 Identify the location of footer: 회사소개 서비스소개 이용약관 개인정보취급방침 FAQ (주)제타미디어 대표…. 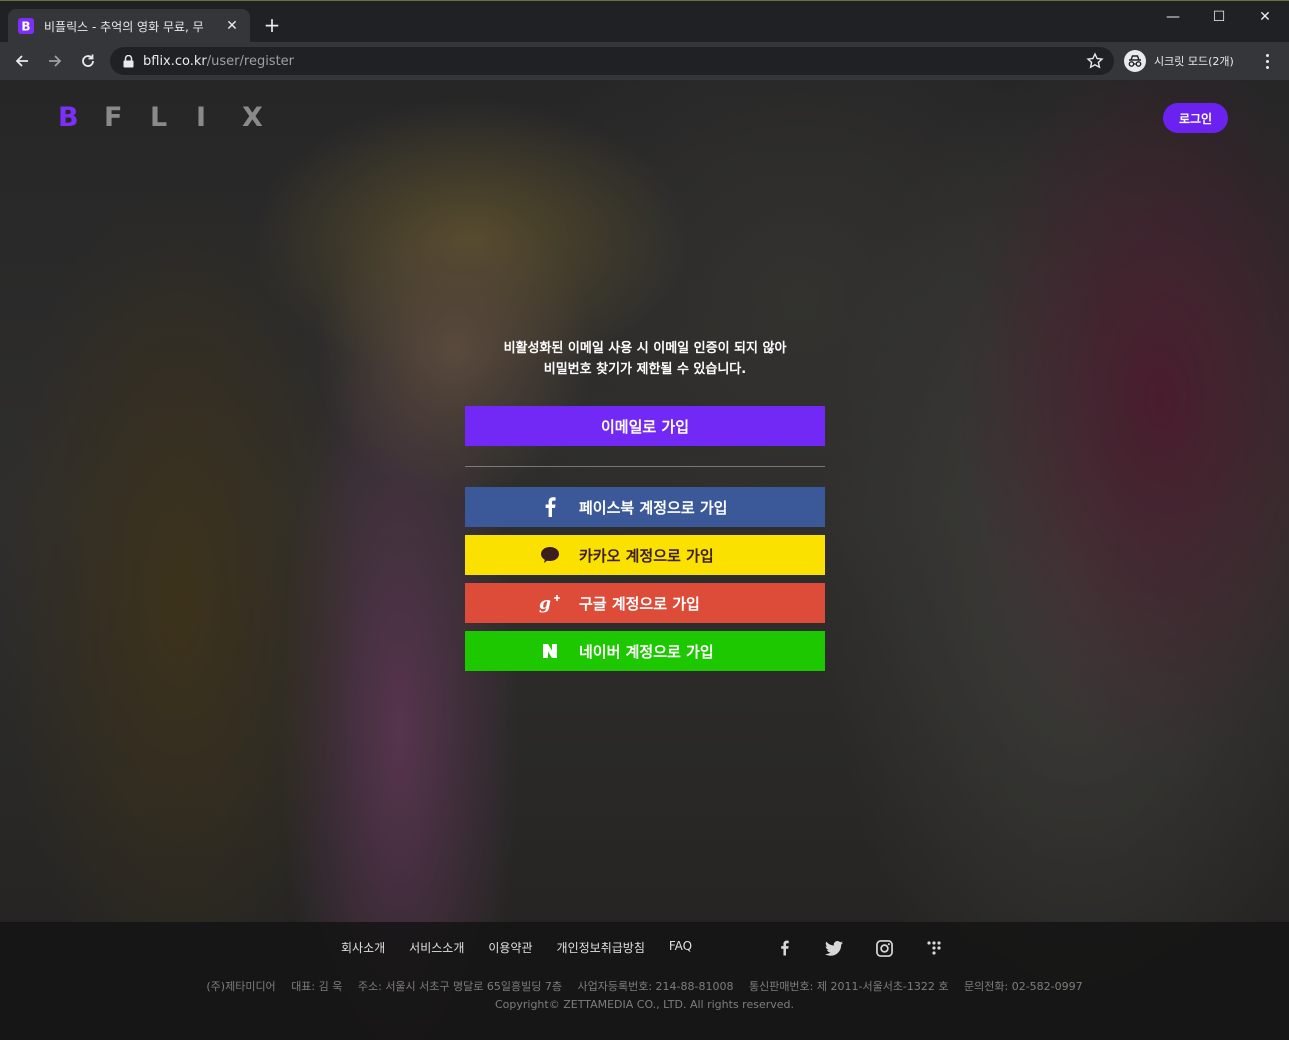
(644, 981).